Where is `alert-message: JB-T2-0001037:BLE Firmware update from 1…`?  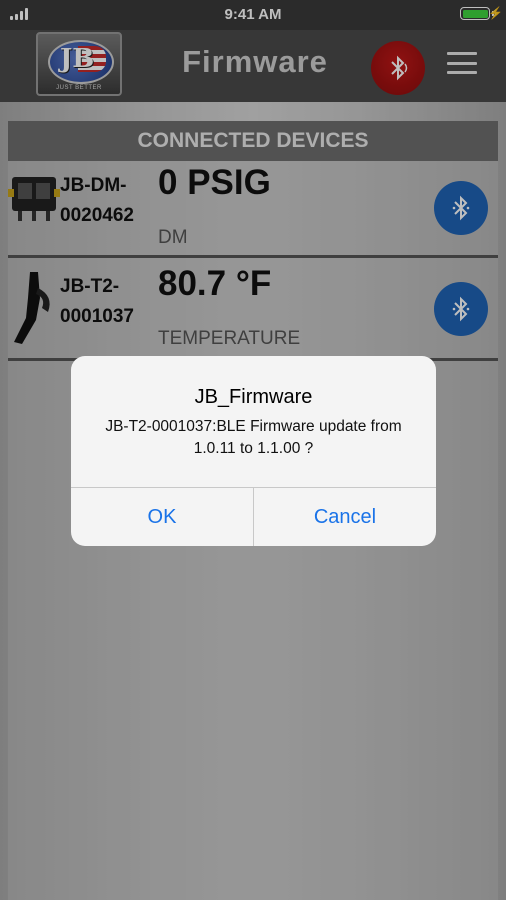 alert-message: JB-T2-0001037:BLE Firmware update from 1… is located at coordinates (253, 437).